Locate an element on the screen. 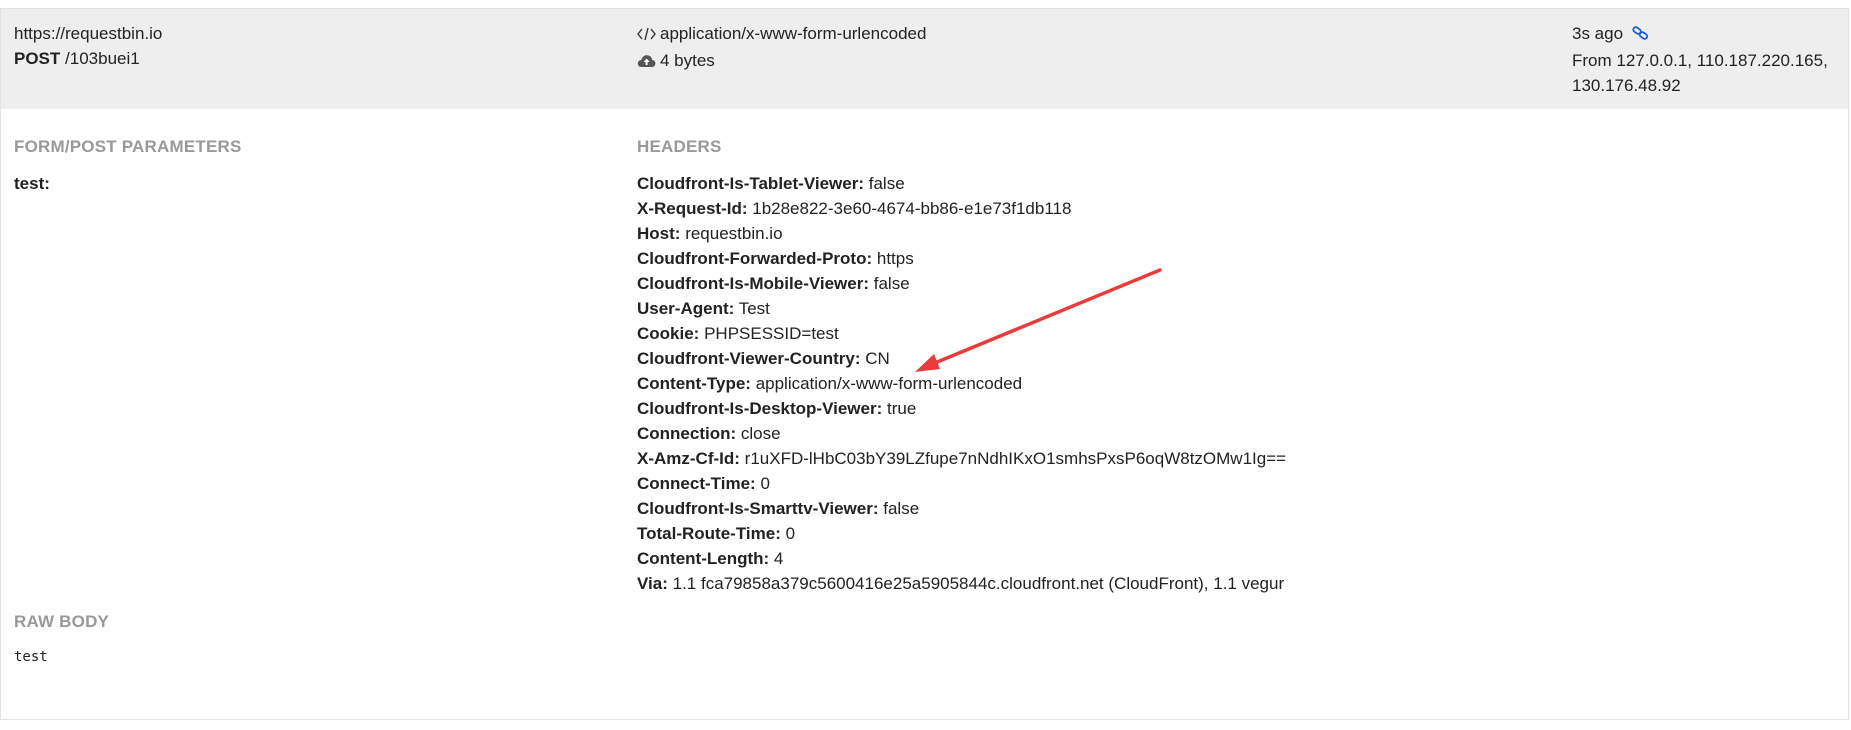 The height and width of the screenshot is (730, 1851). header-key: Connect-Time: is located at coordinates (696, 483).